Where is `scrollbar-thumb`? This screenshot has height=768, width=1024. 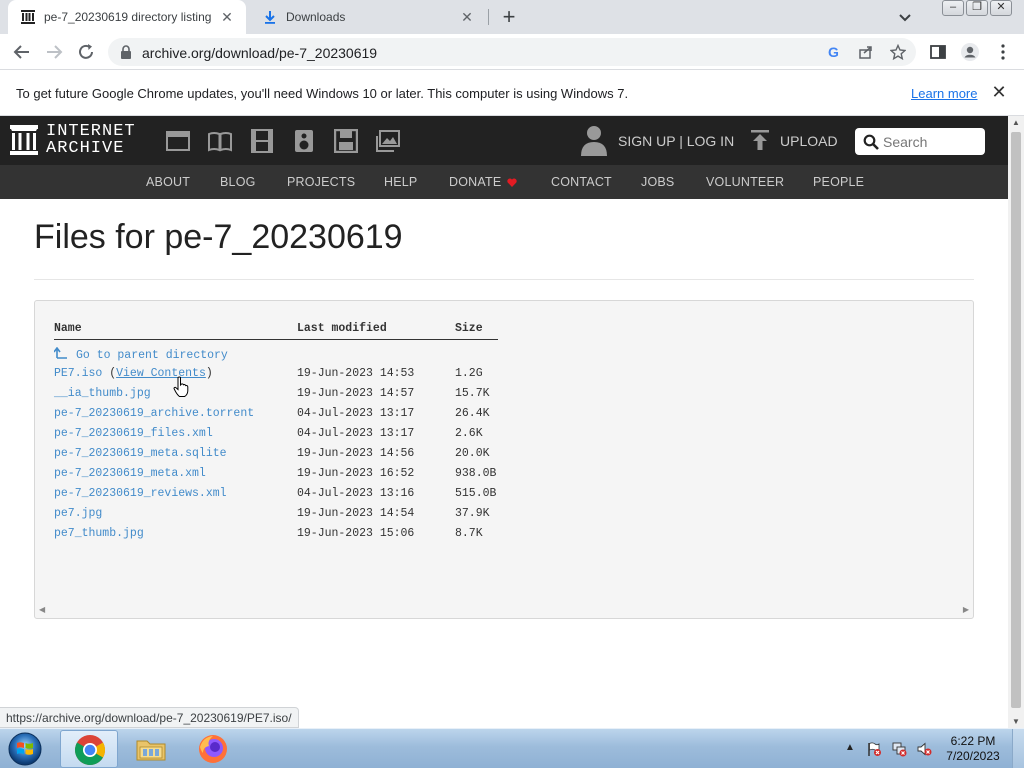
scrollbar-thumb is located at coordinates (1016, 420).